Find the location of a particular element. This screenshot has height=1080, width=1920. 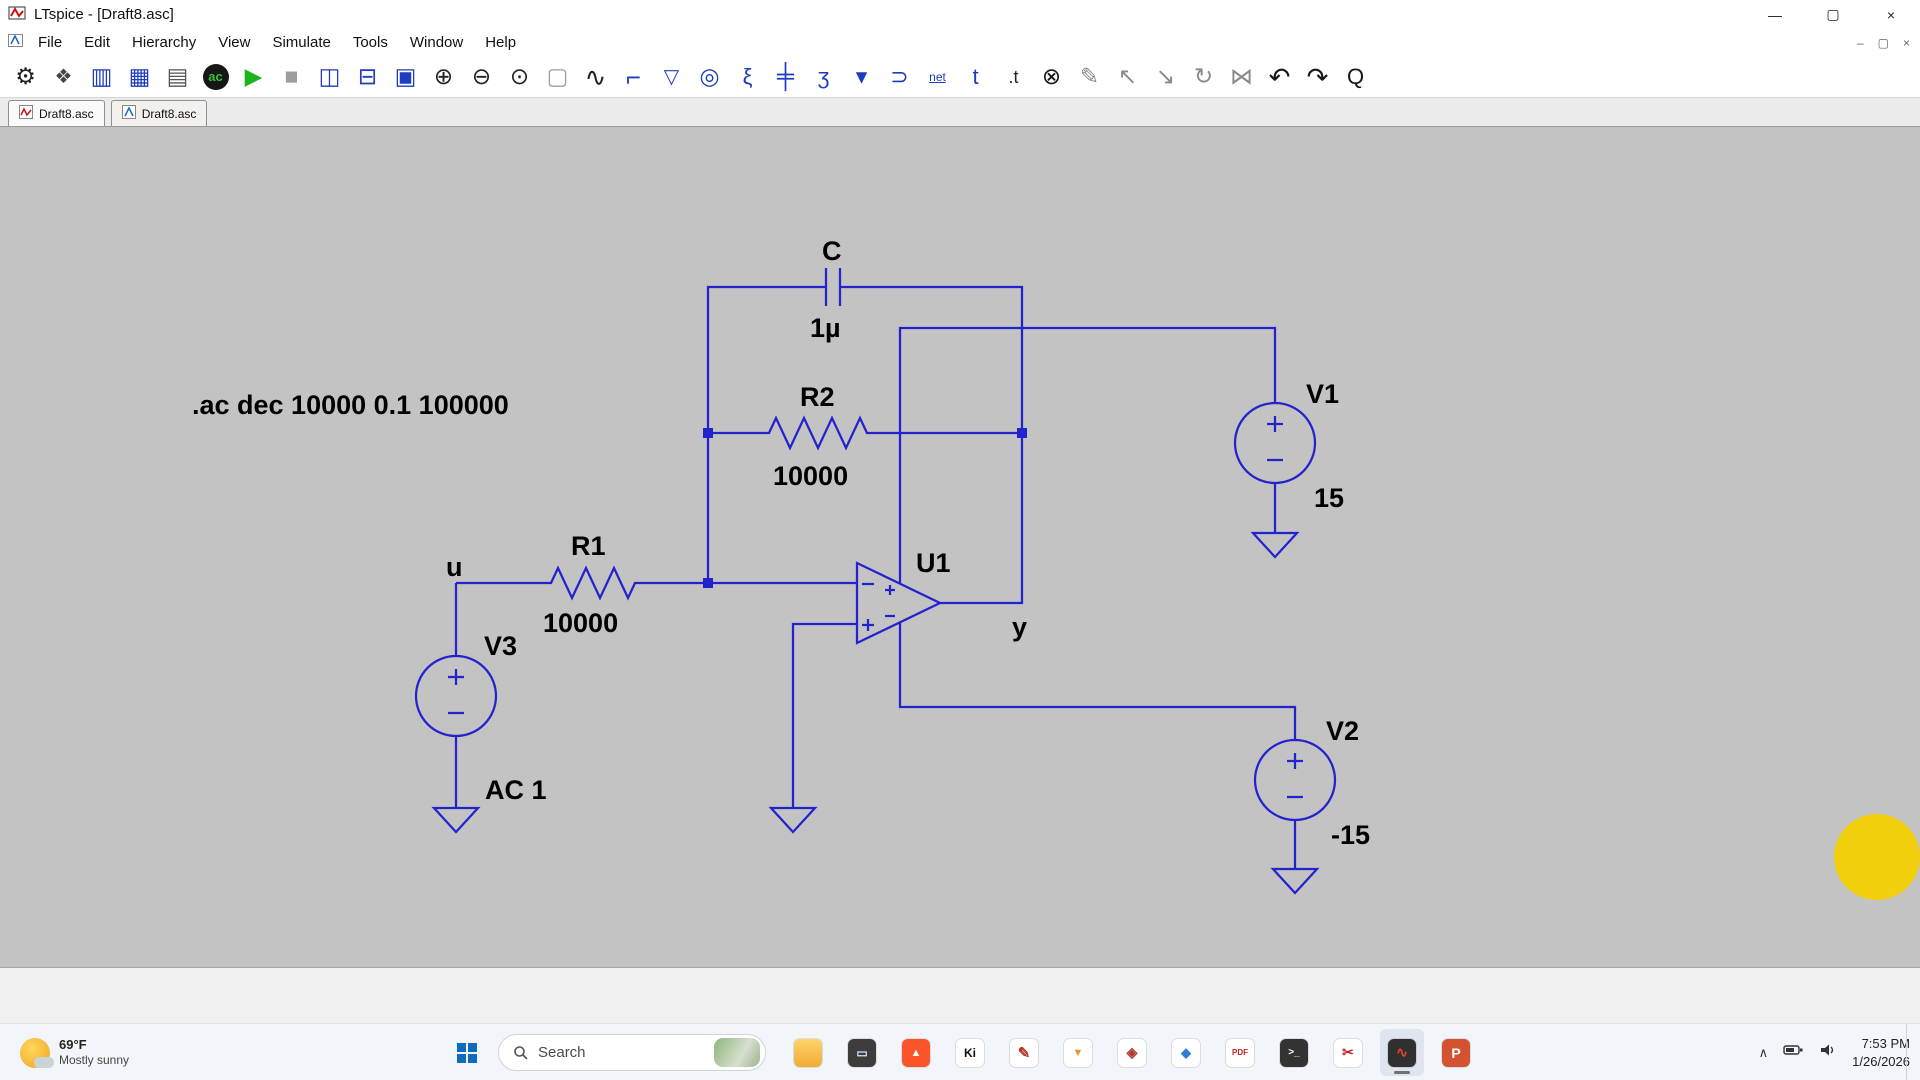

tray-chevron-up-icon: ∧ is located at coordinates (1764, 1053).